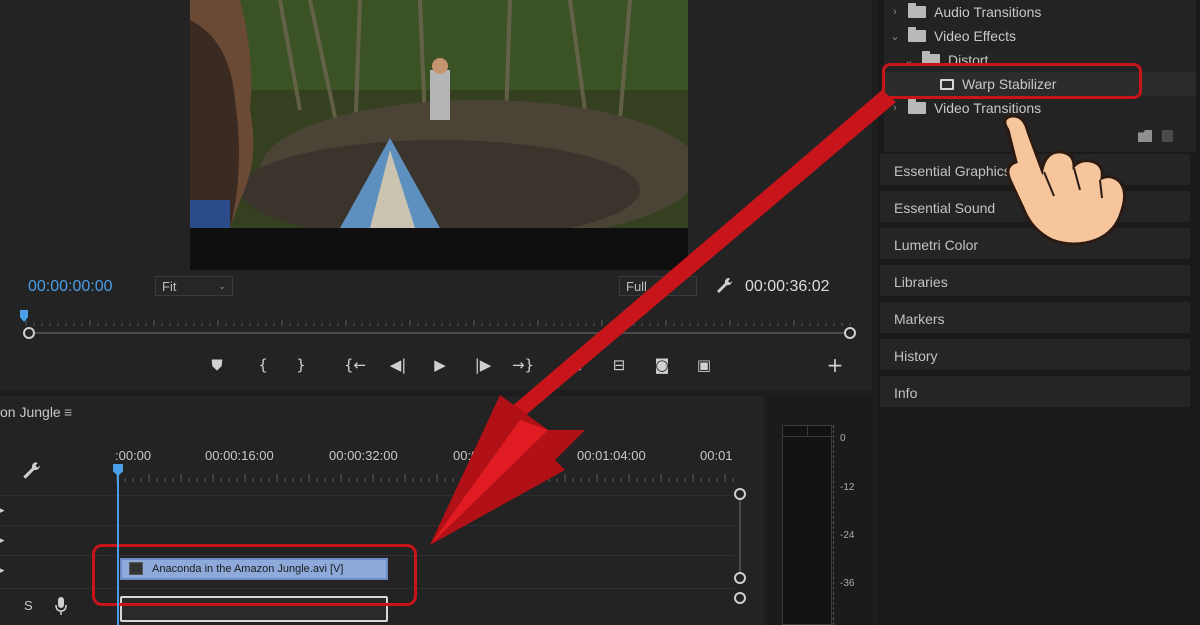 The image size is (1200, 625). Describe the element at coordinates (29, 333) in the screenshot. I see `zoom-handle-left` at that location.